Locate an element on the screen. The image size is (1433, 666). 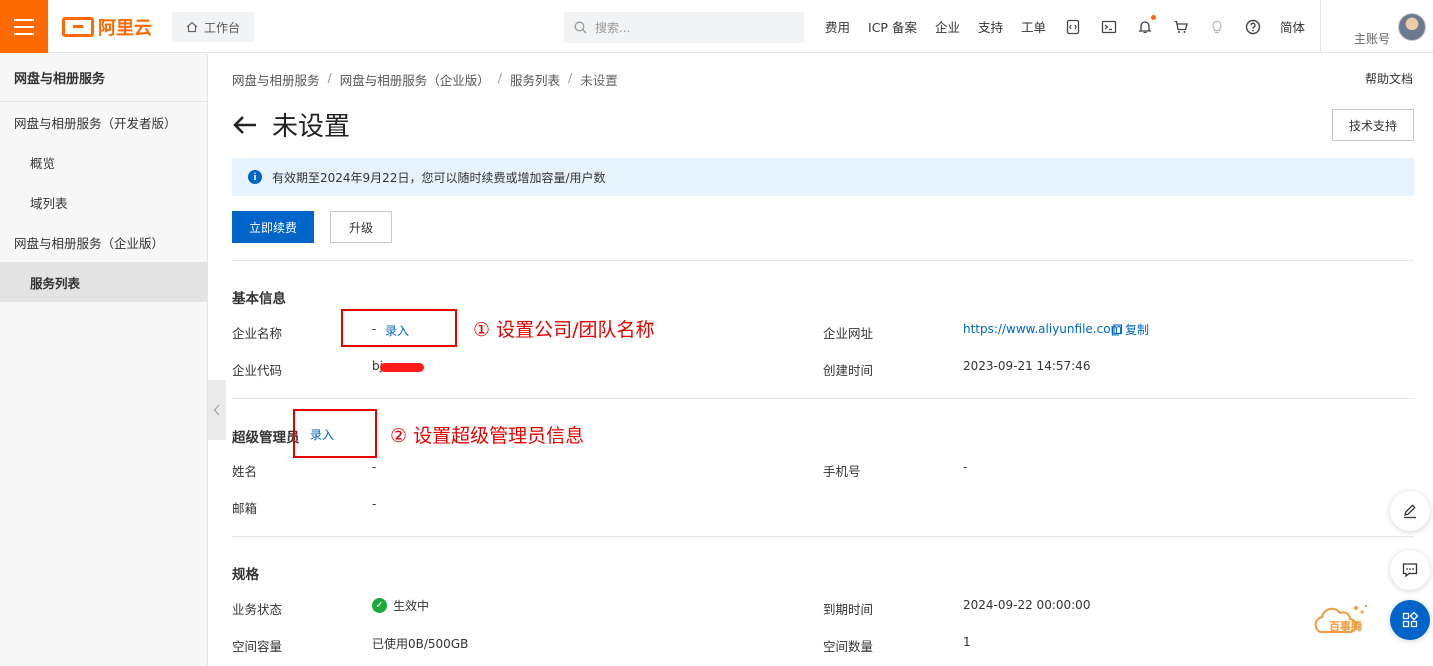
admin-phone-value: - is located at coordinates (965, 467).